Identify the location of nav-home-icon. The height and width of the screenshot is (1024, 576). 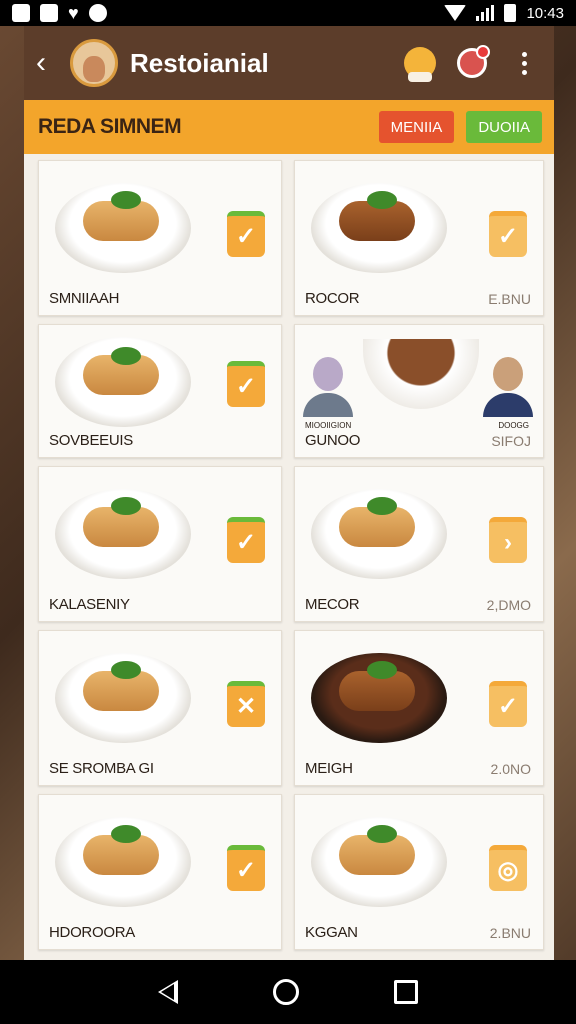
(285, 992).